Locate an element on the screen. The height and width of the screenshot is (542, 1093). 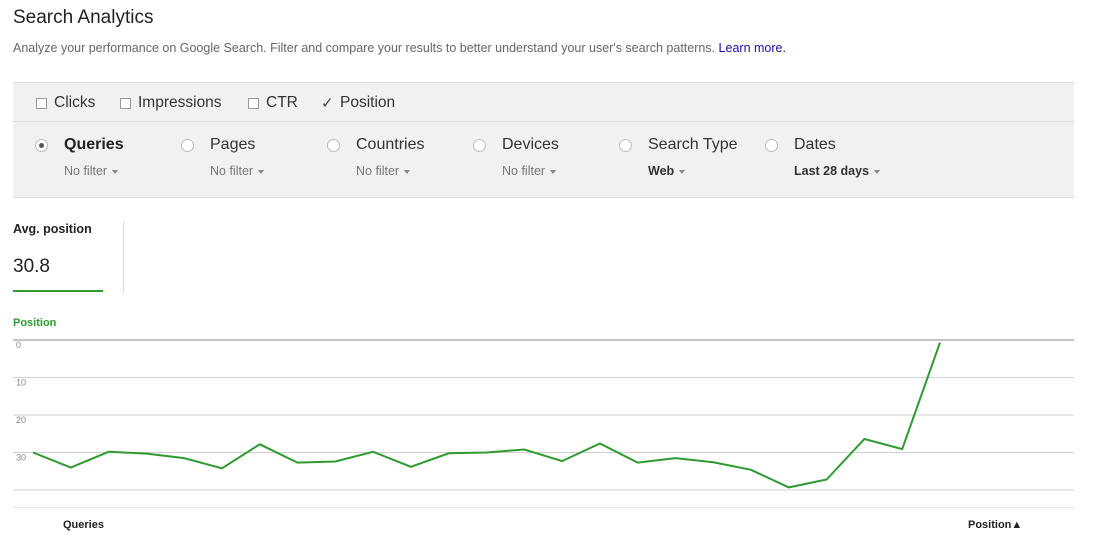
metric-position: ✓ Position is located at coordinates (358, 103).